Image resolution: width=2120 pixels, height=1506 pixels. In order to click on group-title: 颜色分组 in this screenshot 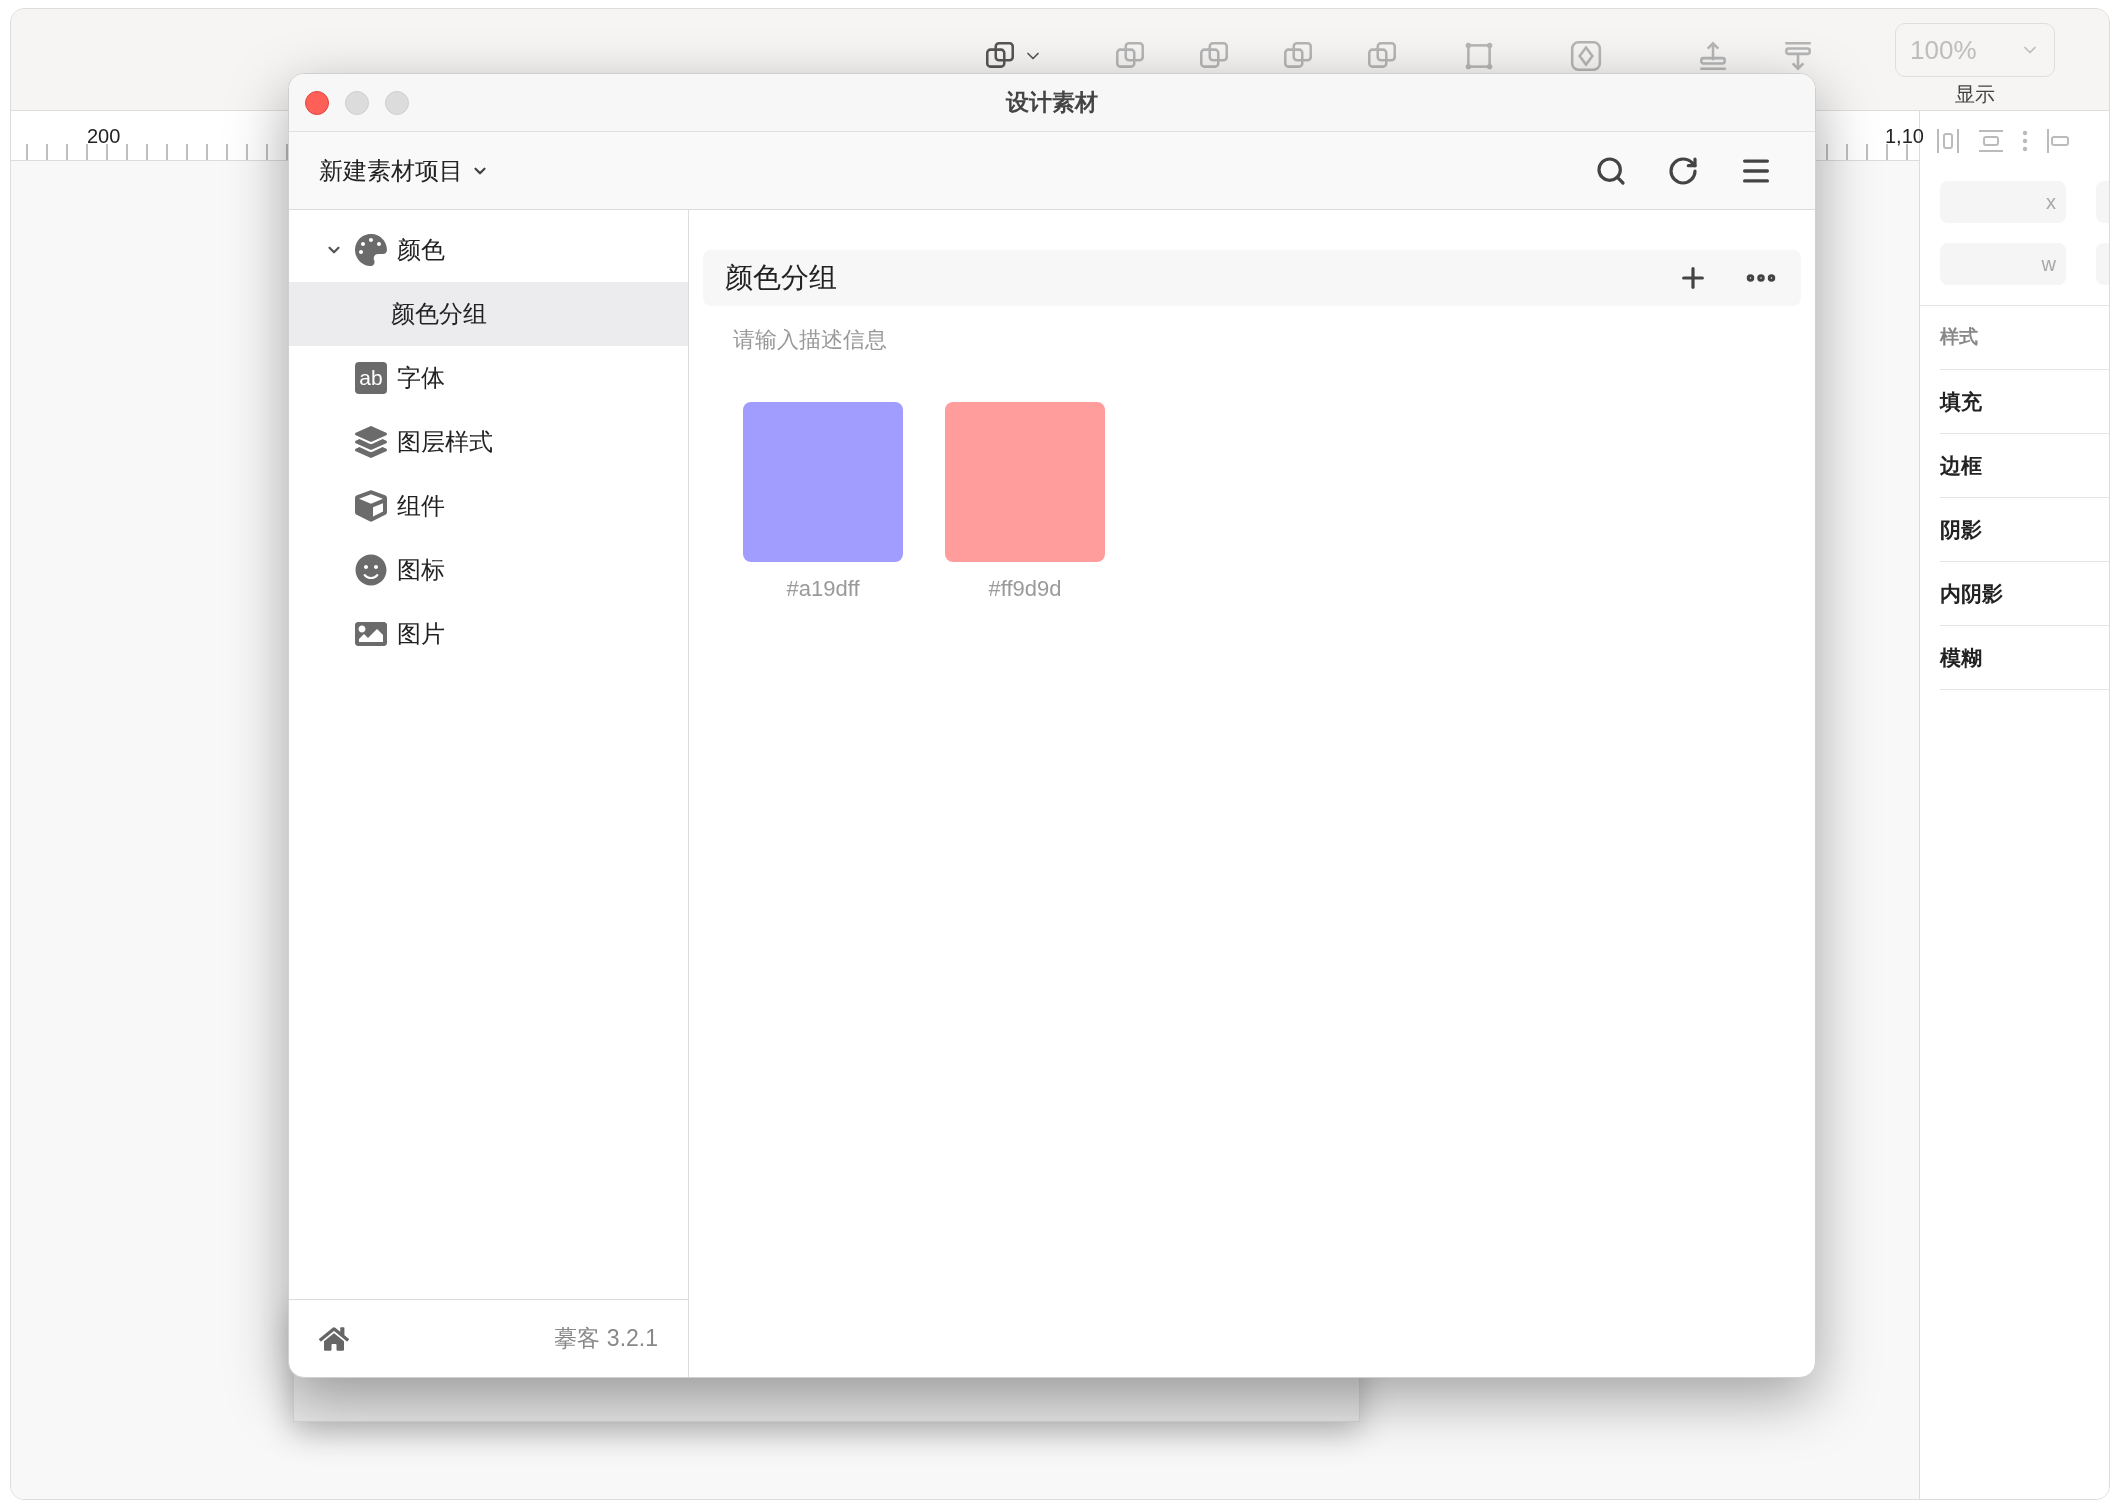, I will do `click(781, 278)`.